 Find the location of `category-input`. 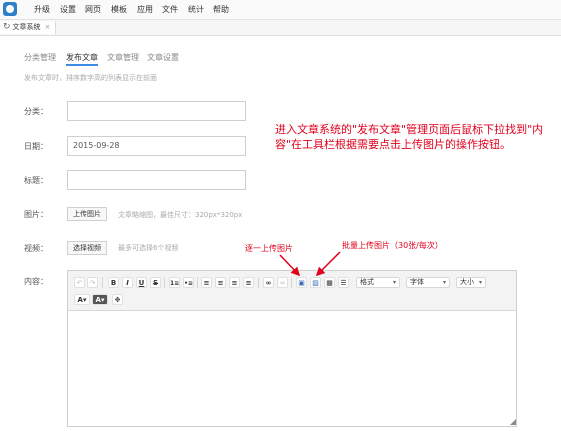

category-input is located at coordinates (156, 111).